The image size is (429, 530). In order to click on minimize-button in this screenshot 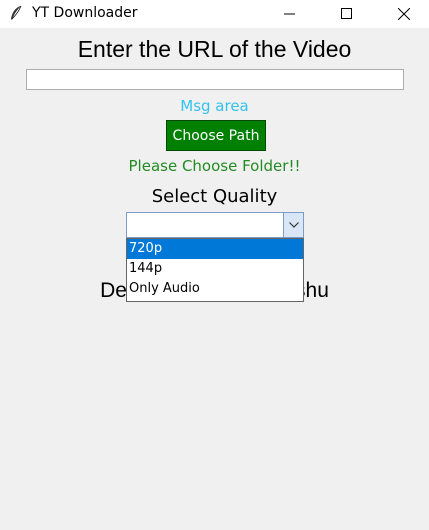, I will do `click(290, 14)`.